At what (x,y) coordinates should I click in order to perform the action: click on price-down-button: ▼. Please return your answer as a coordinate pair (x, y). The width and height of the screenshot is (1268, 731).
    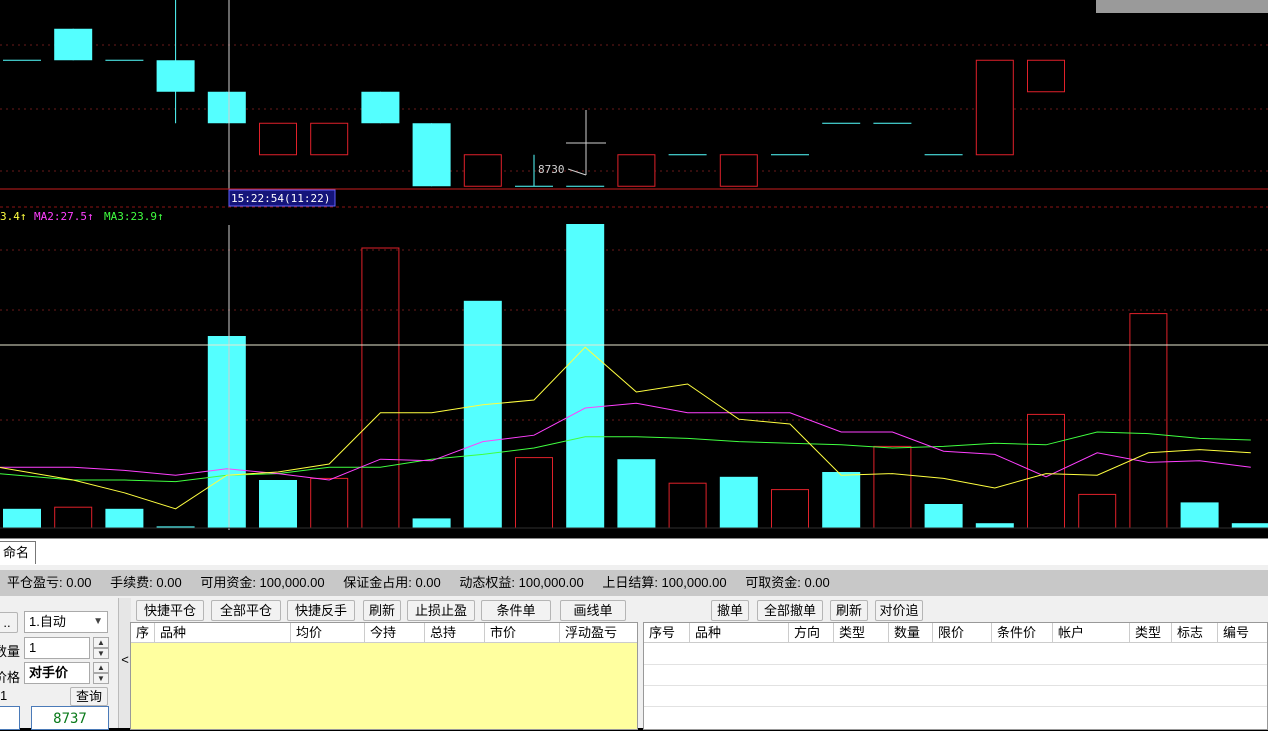
    Looking at the image, I should click on (101, 678).